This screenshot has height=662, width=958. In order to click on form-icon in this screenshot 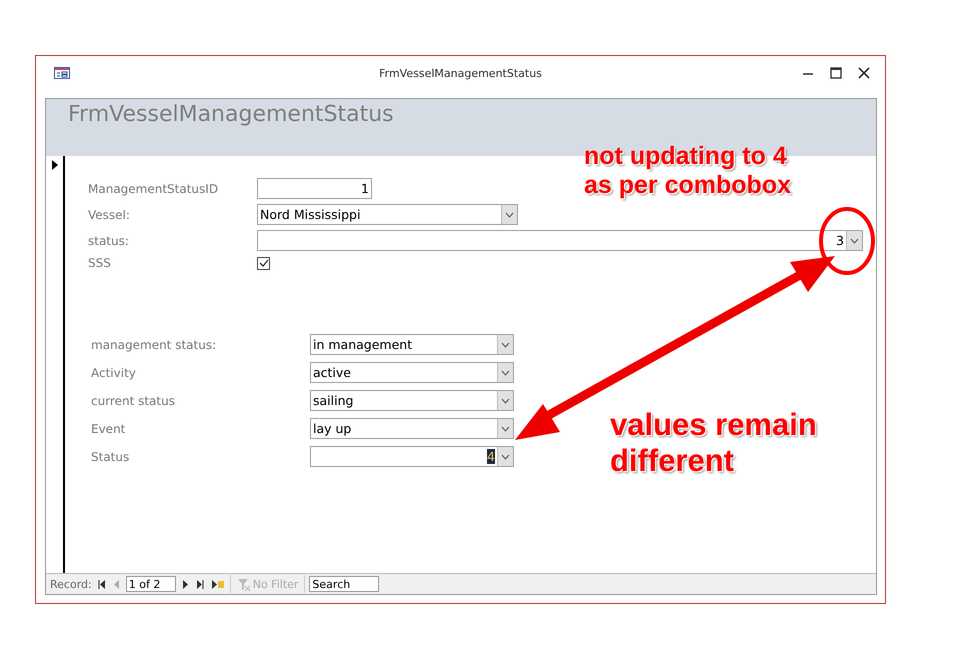, I will do `click(62, 73)`.